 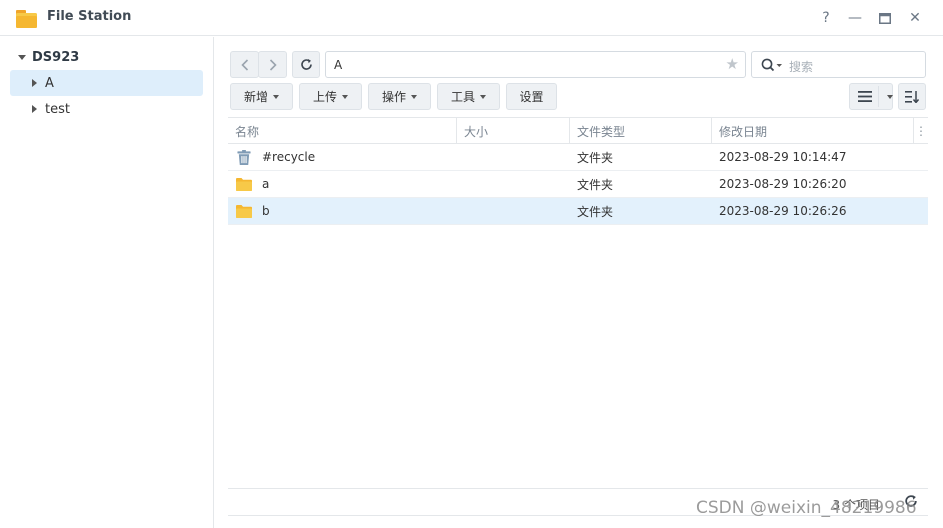 I want to click on view-mode-button, so click(x=871, y=96).